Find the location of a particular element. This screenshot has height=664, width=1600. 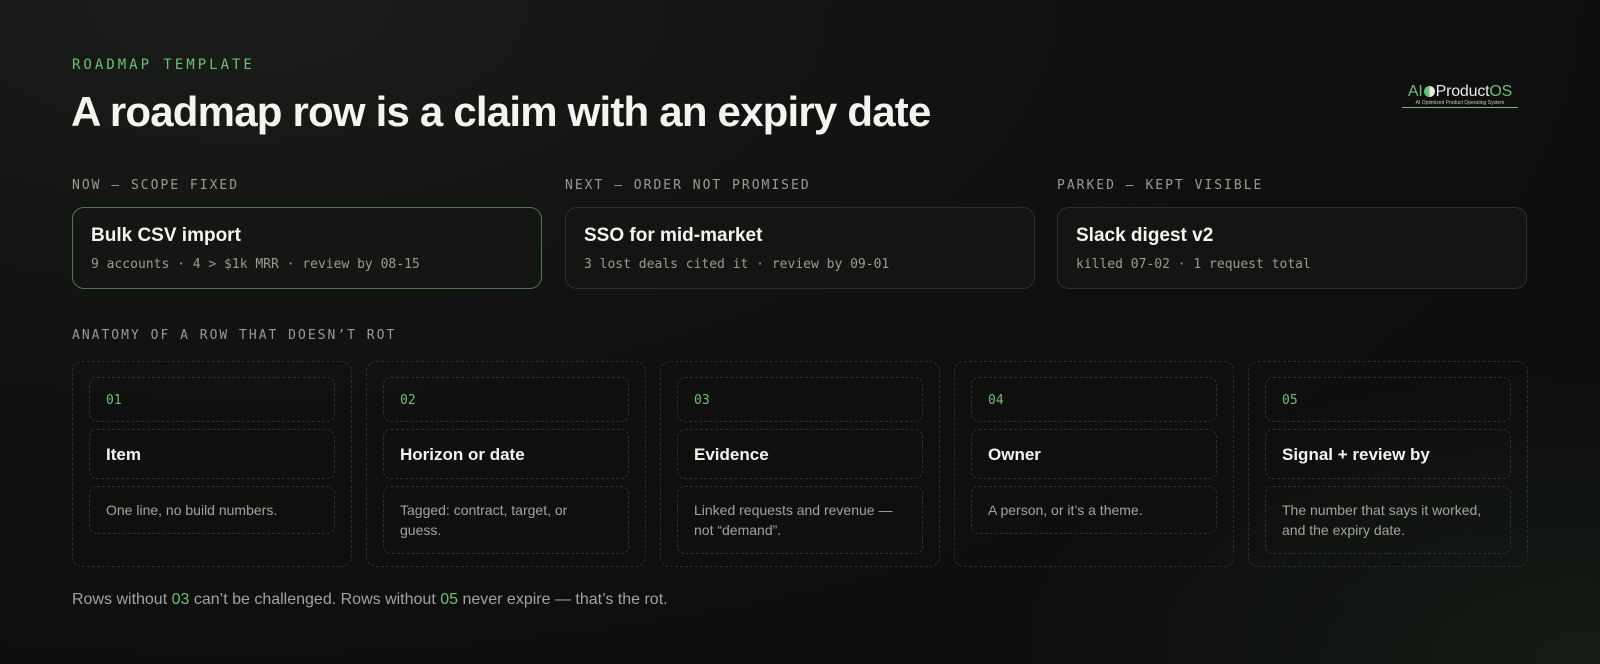

anatomy-name: Signal + review by is located at coordinates (1388, 454).